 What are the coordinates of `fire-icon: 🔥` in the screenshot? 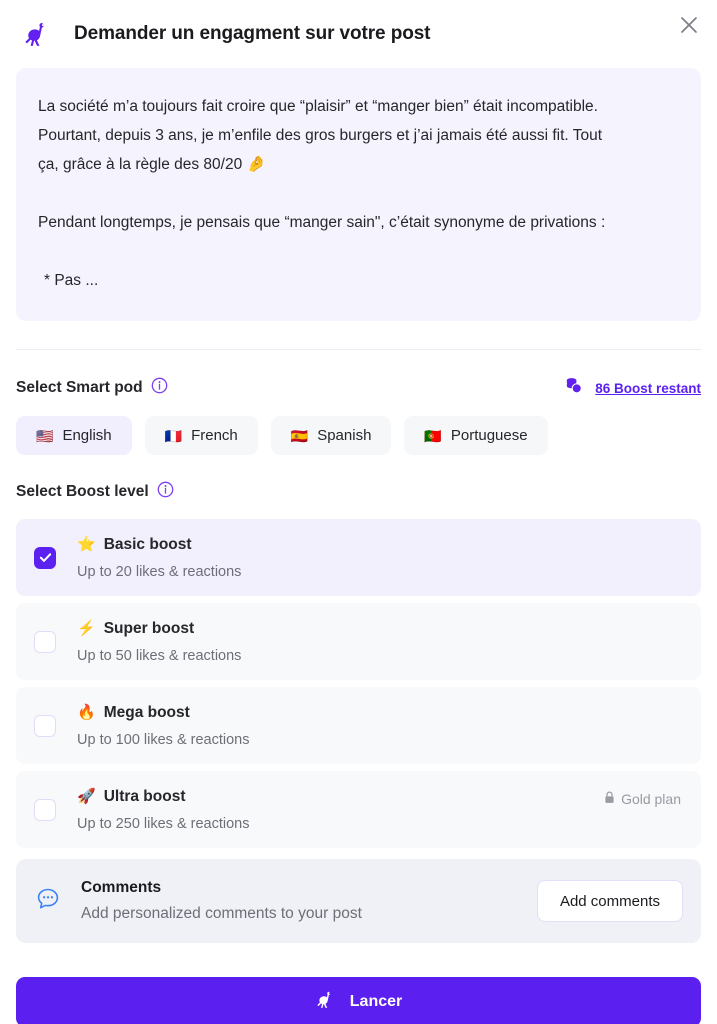 It's located at (86, 712).